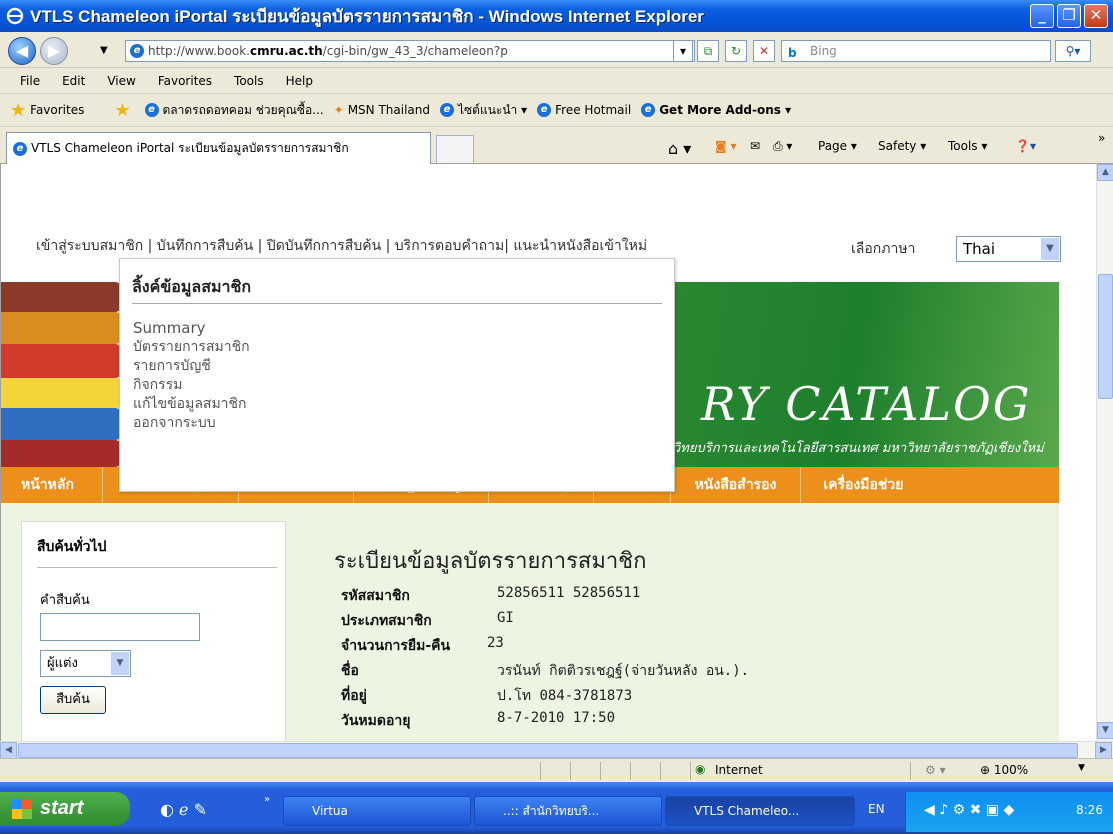  What do you see at coordinates (183, 809) in the screenshot?
I see `quick-launch-icons: ◐ ℯ ✎` at bounding box center [183, 809].